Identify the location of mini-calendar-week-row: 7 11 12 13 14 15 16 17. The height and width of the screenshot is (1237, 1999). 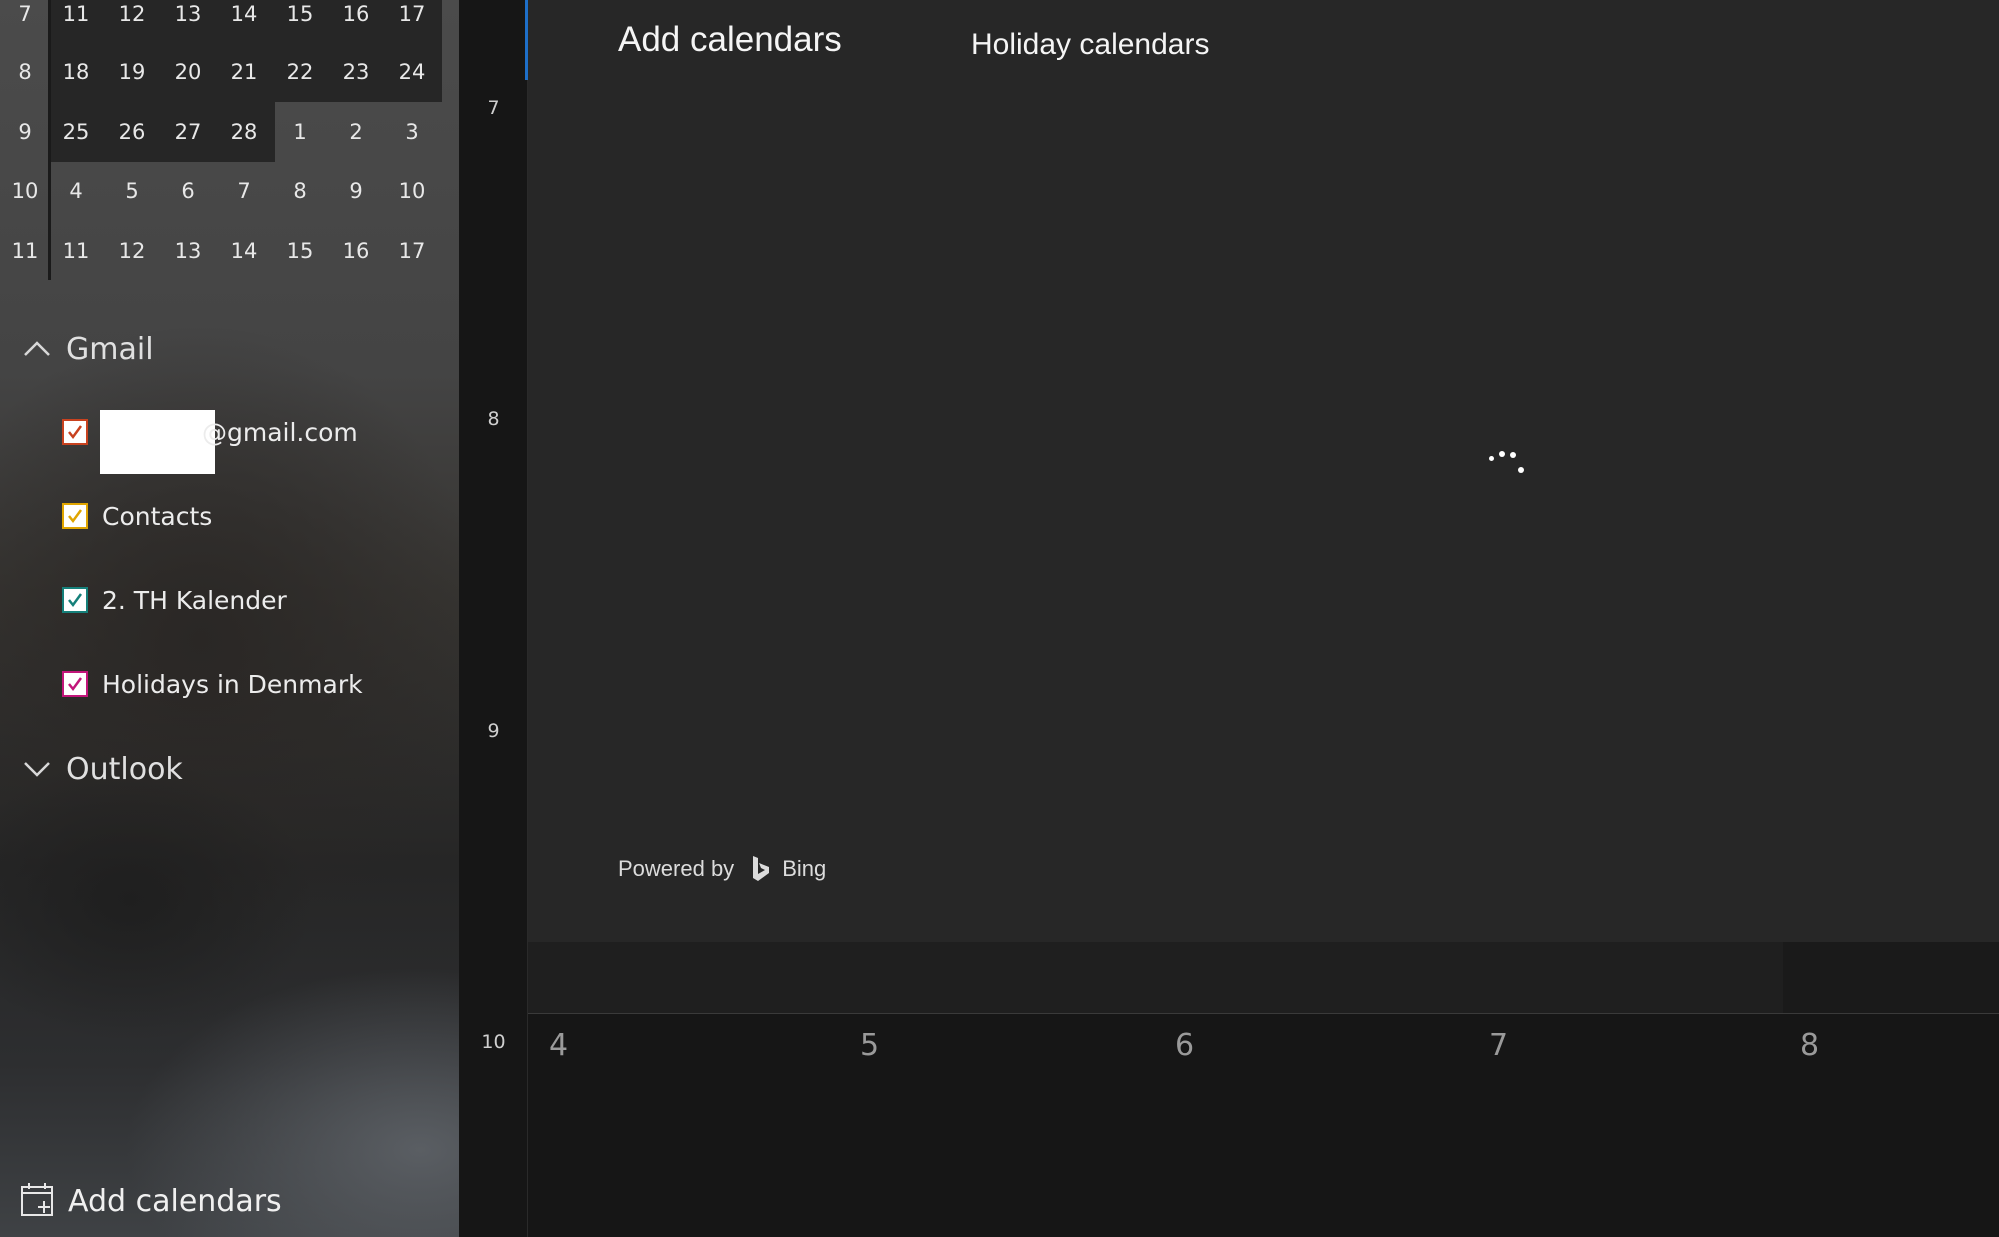
(221, 22).